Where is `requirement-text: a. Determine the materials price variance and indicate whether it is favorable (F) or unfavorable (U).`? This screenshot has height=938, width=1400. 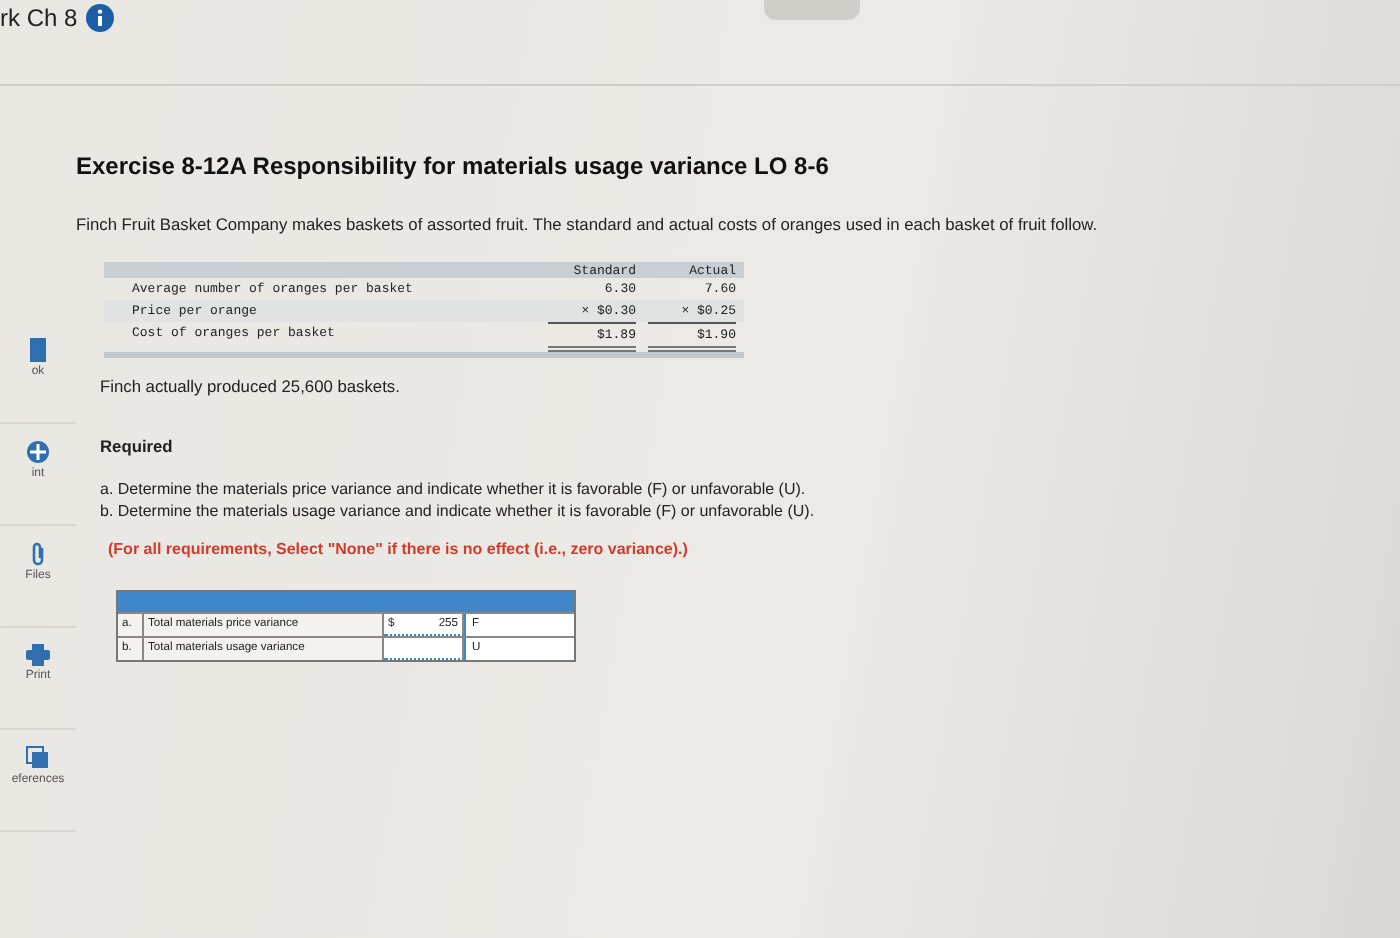
requirement-text: a. Determine the materials price variance and indicate whether it is favorable (F) or unfavorable (U). is located at coordinates (454, 489).